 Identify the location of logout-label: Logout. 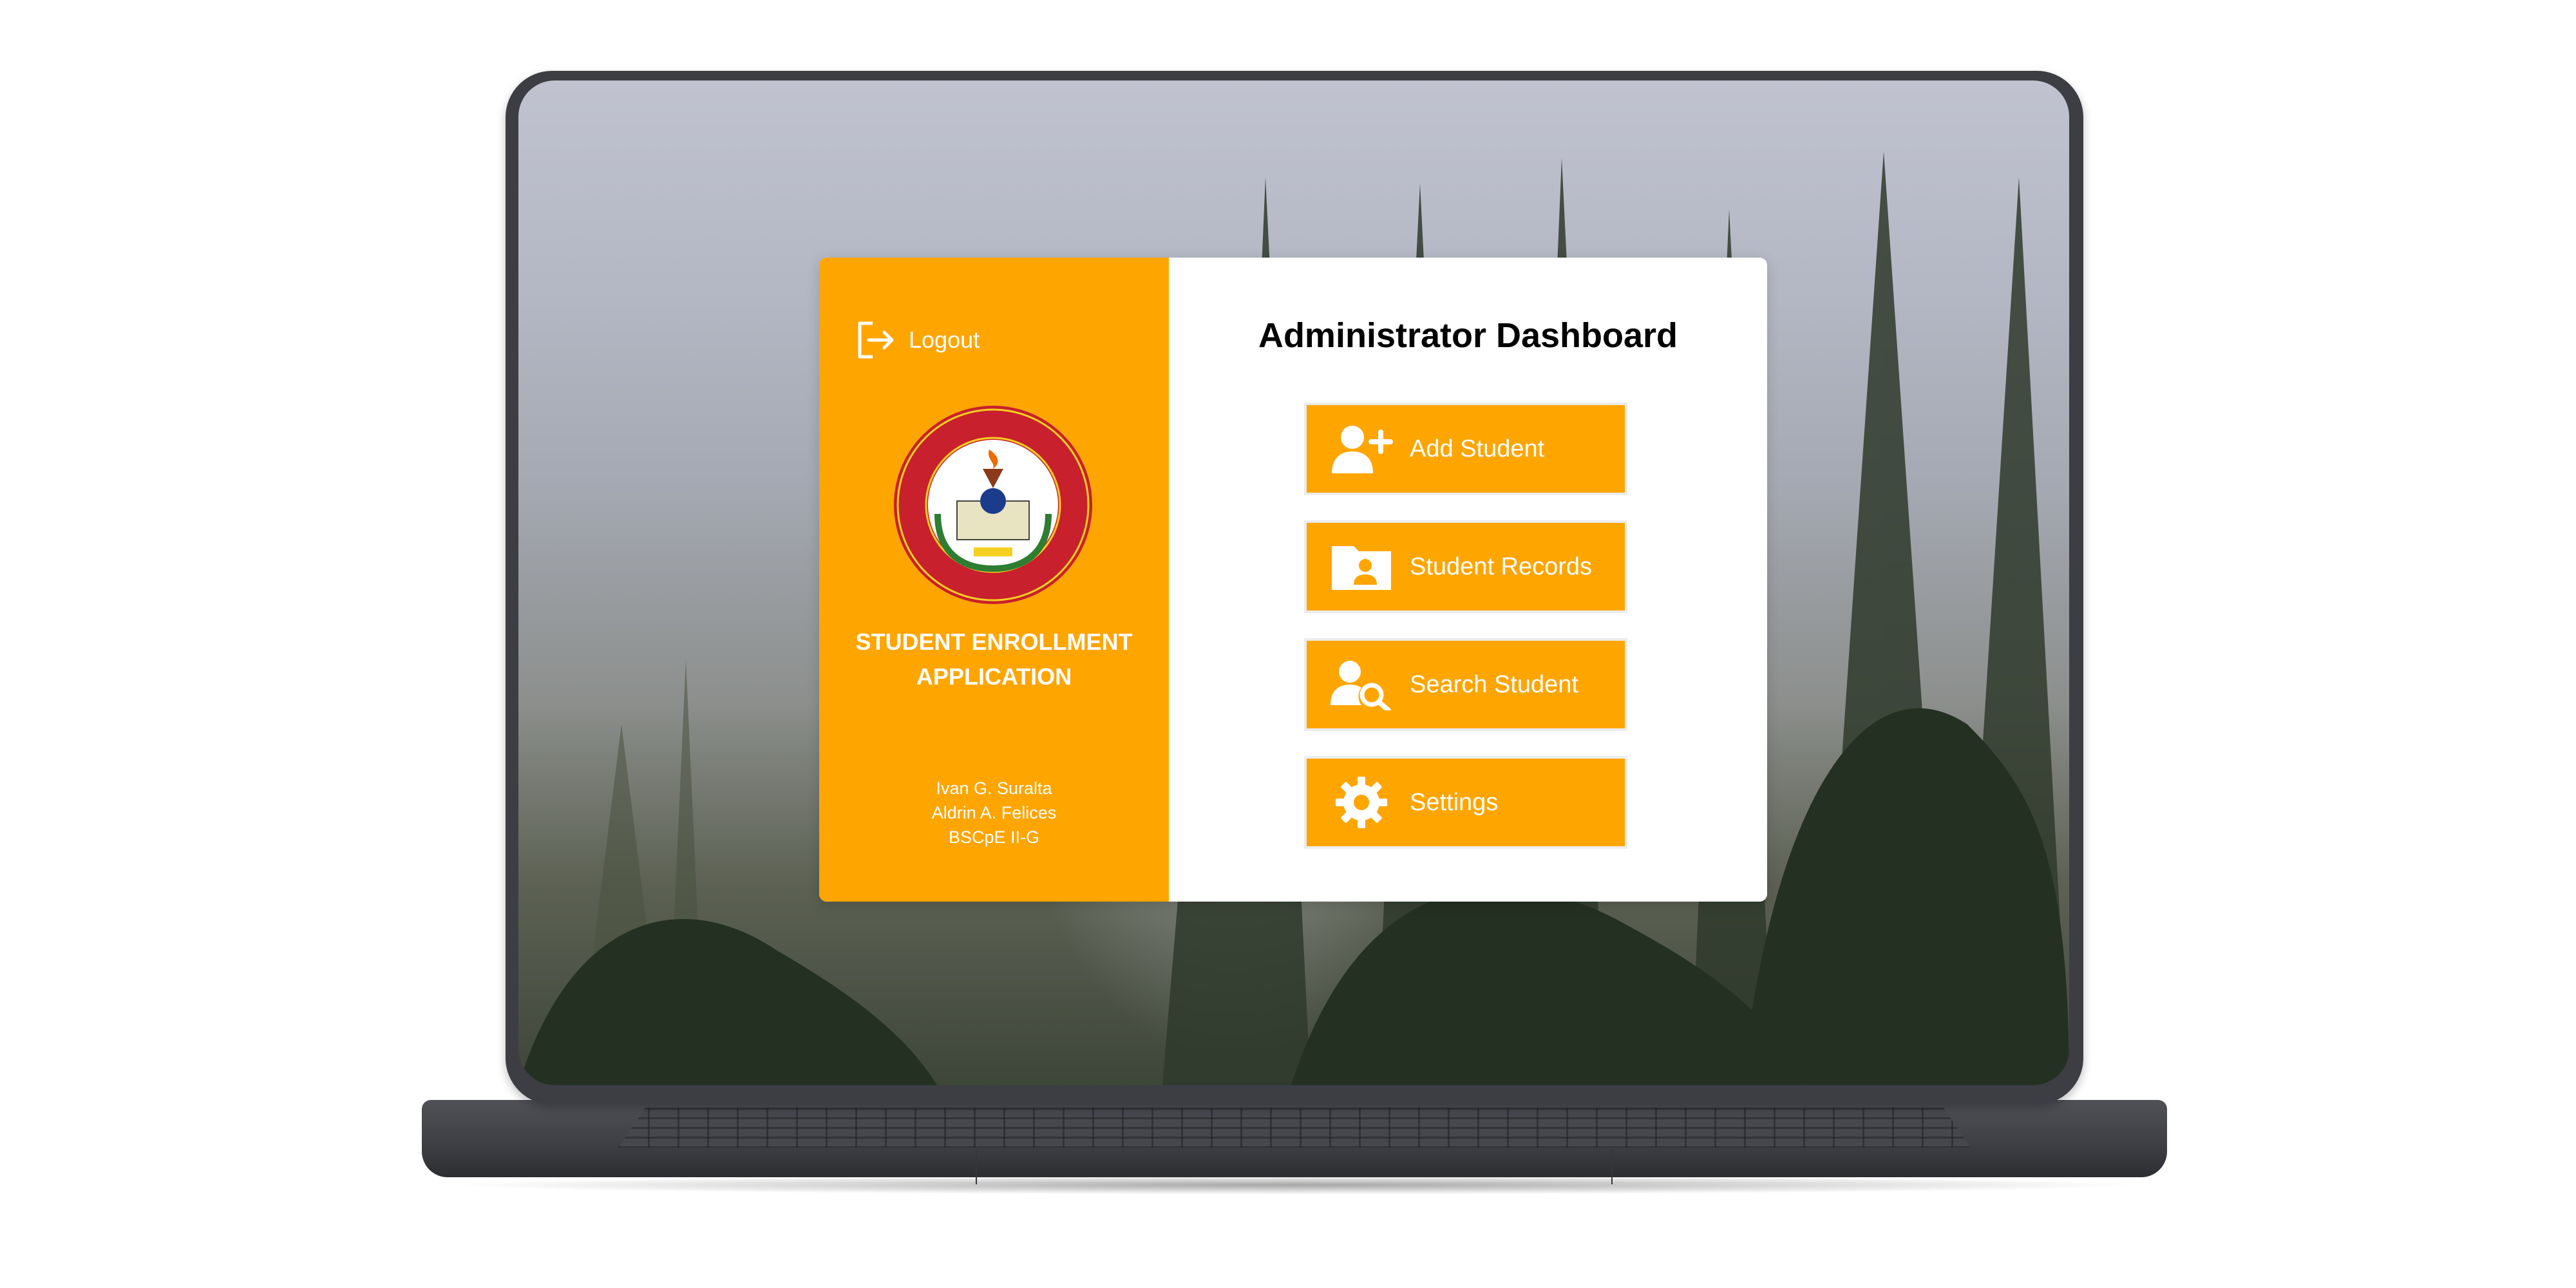
(944, 340).